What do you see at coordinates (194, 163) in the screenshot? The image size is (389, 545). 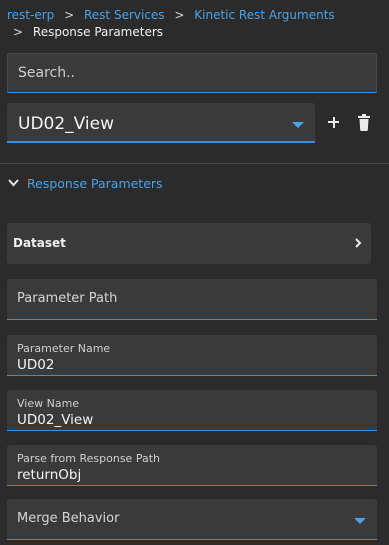 I see `divider` at bounding box center [194, 163].